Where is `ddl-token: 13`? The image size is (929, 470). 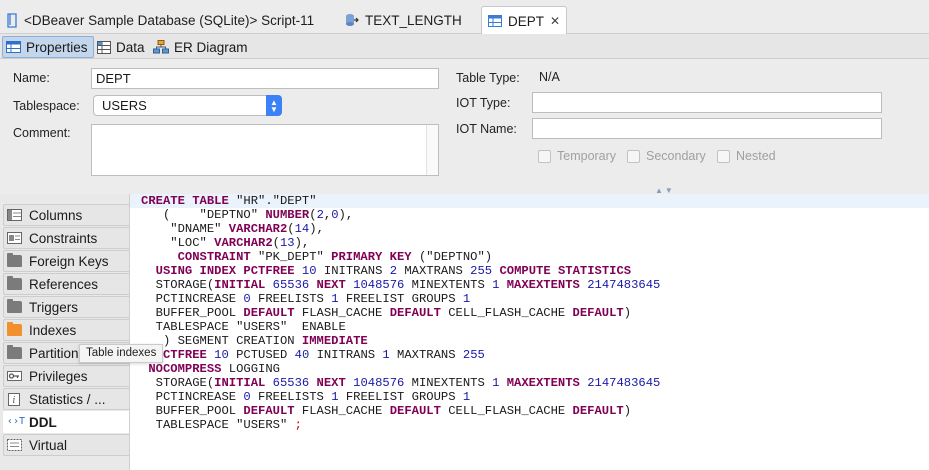 ddl-token: 13 is located at coordinates (287, 243).